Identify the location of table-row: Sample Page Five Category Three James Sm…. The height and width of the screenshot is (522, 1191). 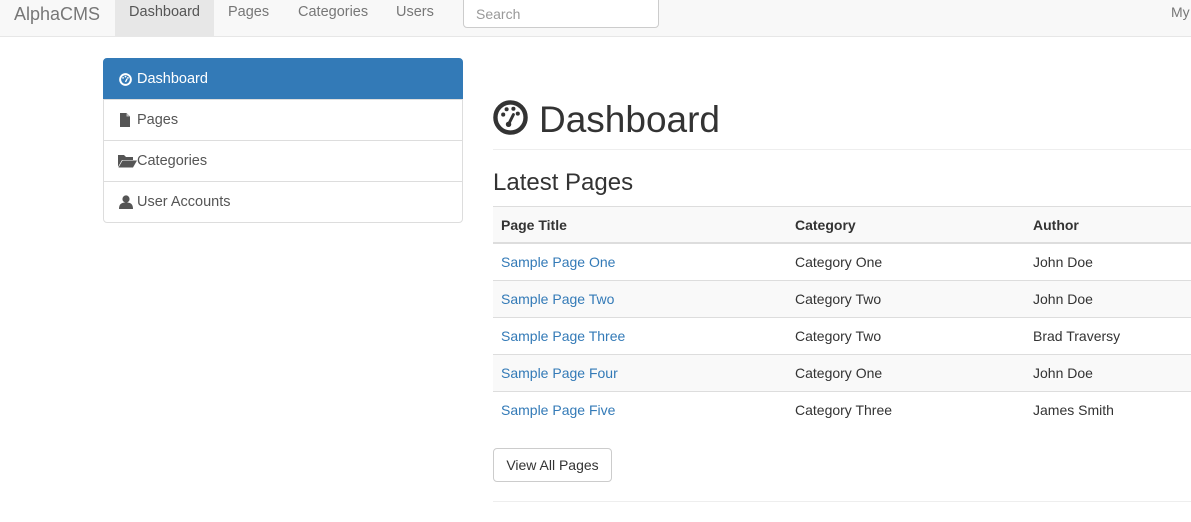
(842, 409).